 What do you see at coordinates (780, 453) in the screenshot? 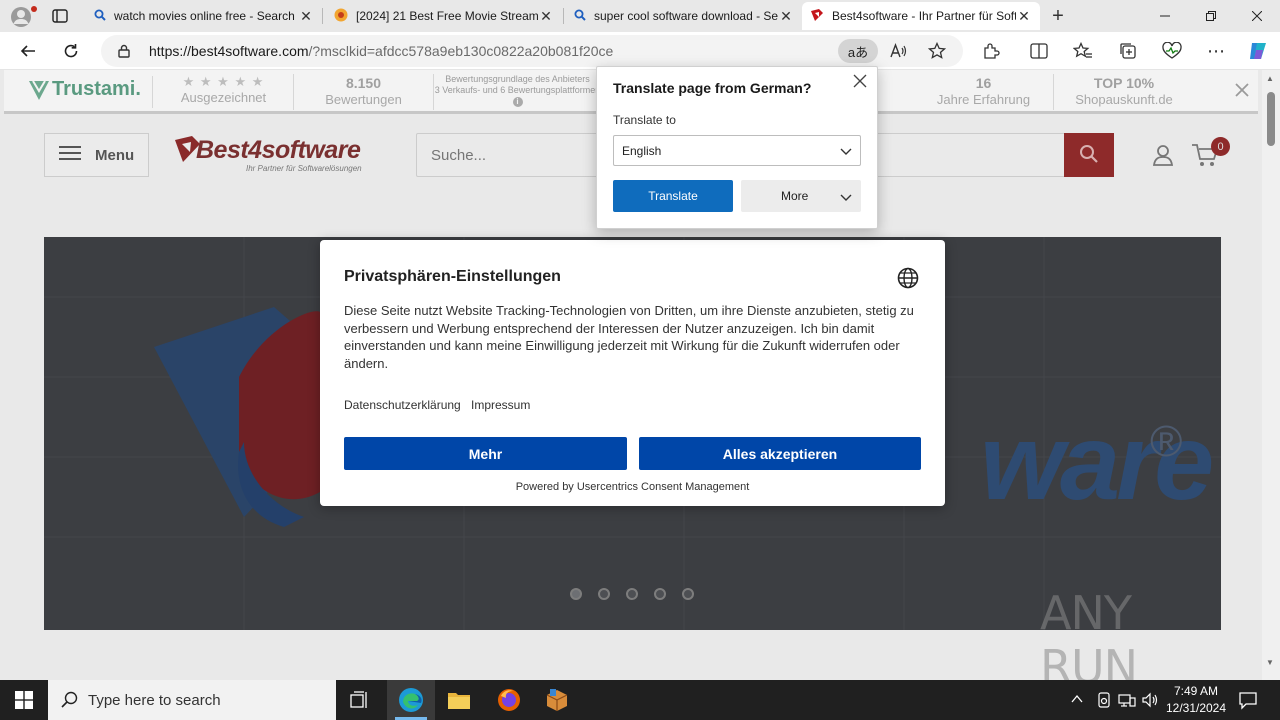
I see `accept-all-button: Alles akzeptieren` at bounding box center [780, 453].